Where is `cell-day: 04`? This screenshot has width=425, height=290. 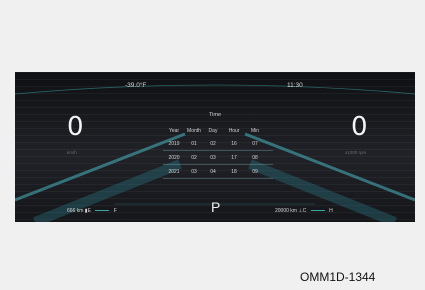
cell-day: 04 is located at coordinates (213, 171).